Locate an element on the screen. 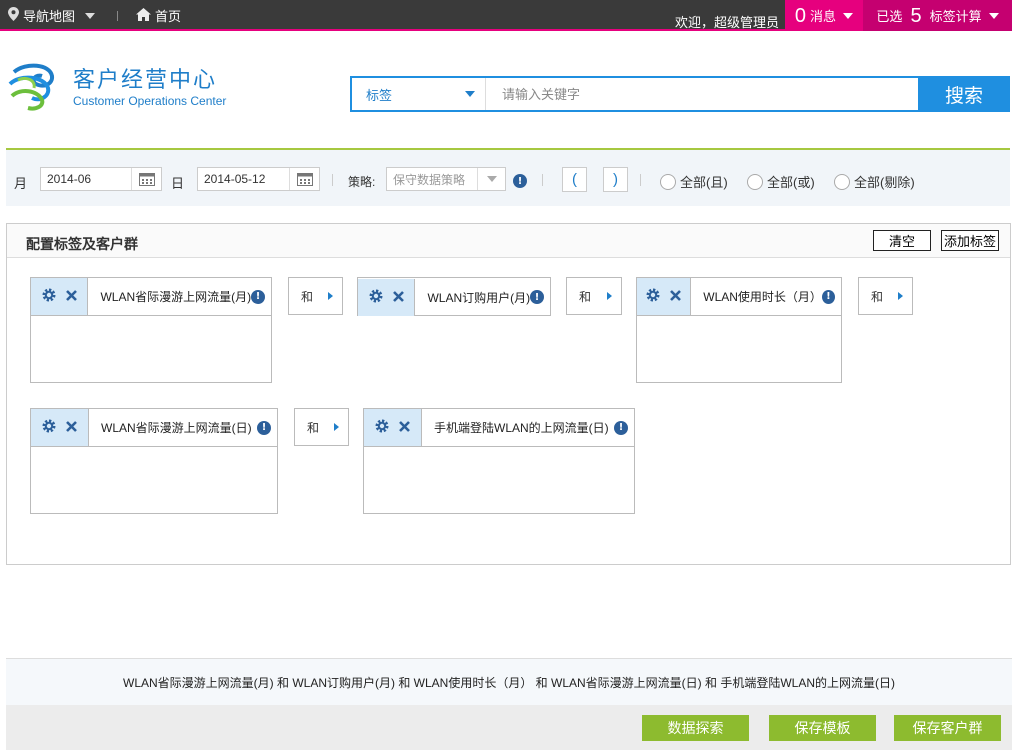  radio-all-exclude: 全部(剔除) is located at coordinates (874, 181).